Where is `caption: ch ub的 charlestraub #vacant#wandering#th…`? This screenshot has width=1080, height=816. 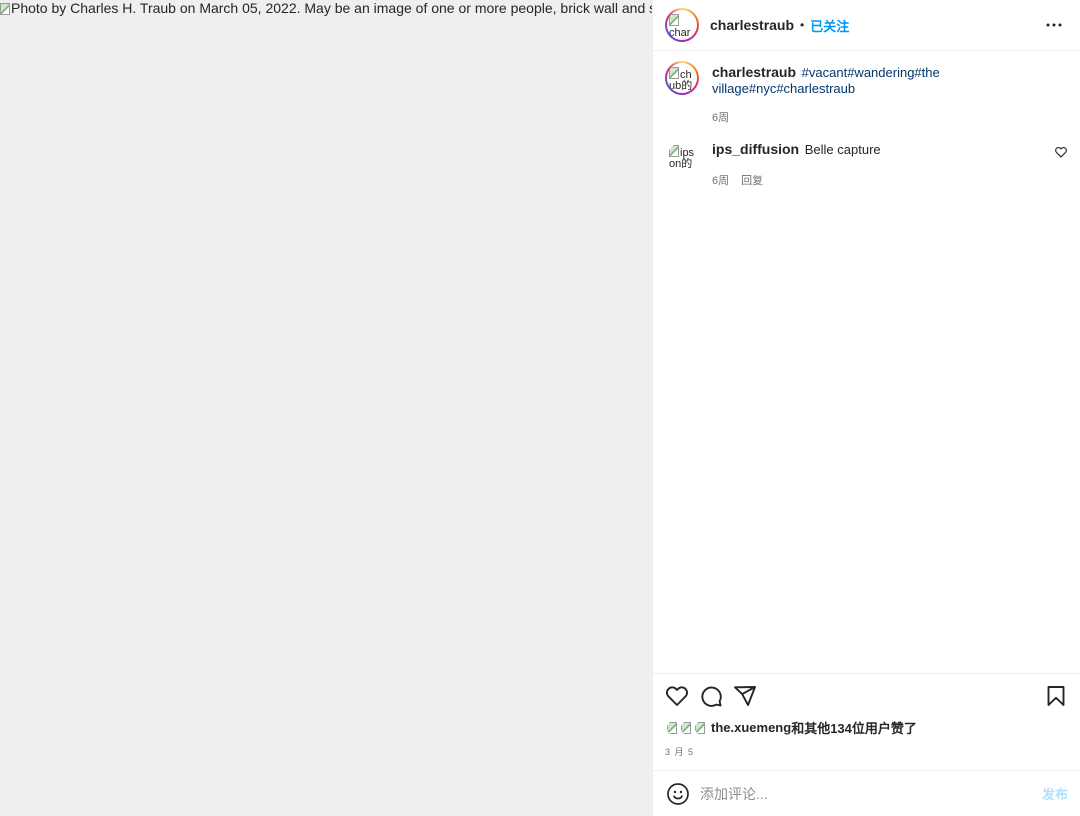 caption: ch ub的 charlestraub #vacant#wandering#th… is located at coordinates (866, 93).